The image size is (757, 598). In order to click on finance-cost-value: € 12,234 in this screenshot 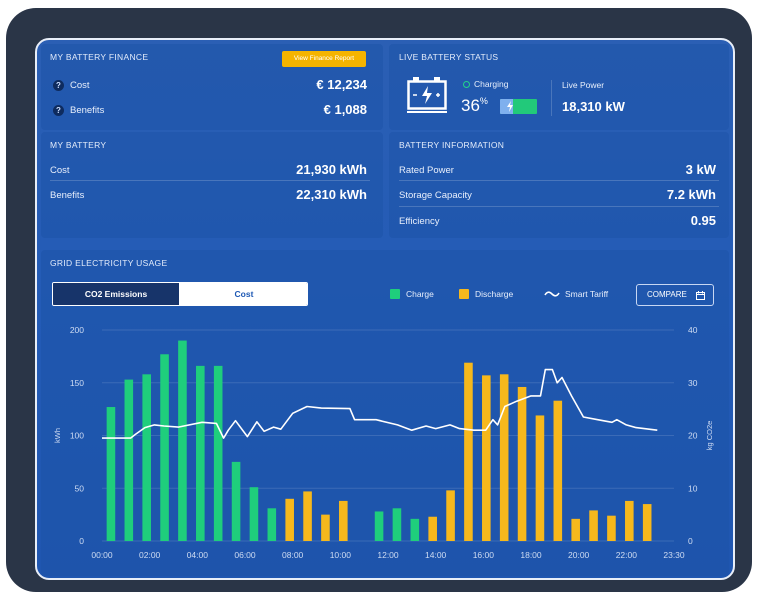, I will do `click(341, 84)`.